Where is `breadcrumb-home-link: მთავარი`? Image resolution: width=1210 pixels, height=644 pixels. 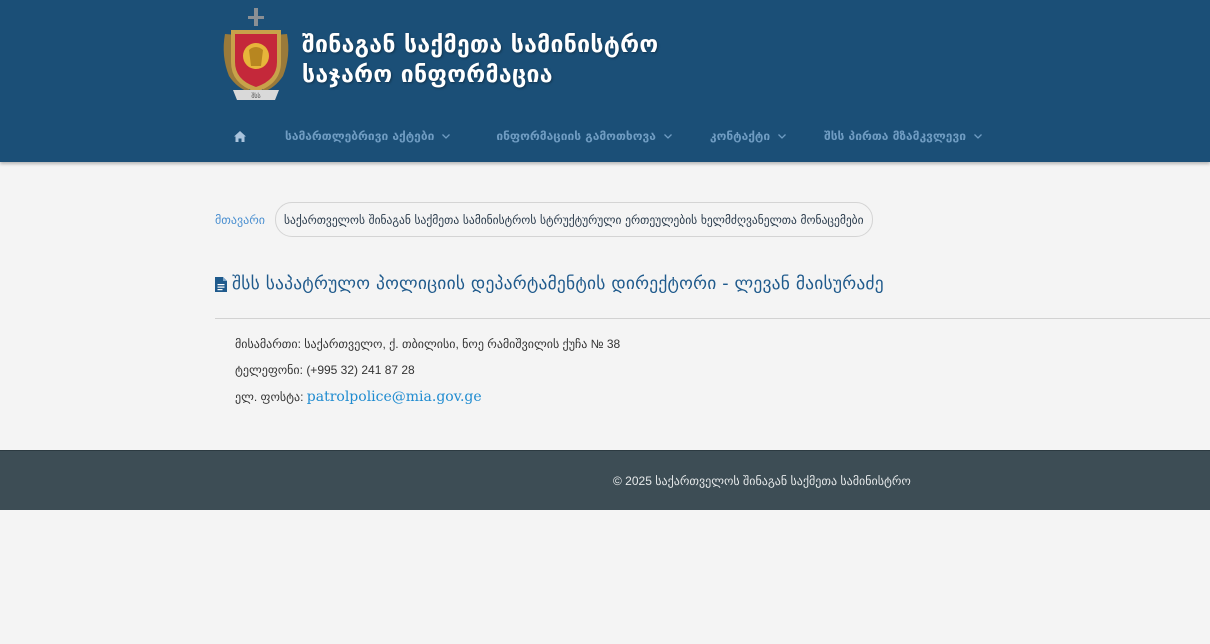 breadcrumb-home-link: მთავარი is located at coordinates (240, 220).